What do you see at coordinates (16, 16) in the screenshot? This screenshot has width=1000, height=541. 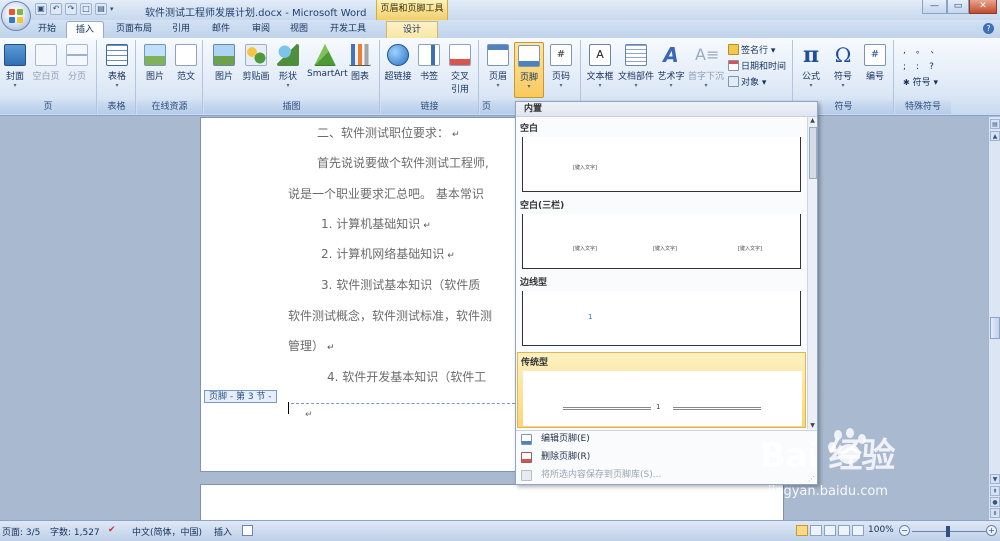 I see `office-button` at bounding box center [16, 16].